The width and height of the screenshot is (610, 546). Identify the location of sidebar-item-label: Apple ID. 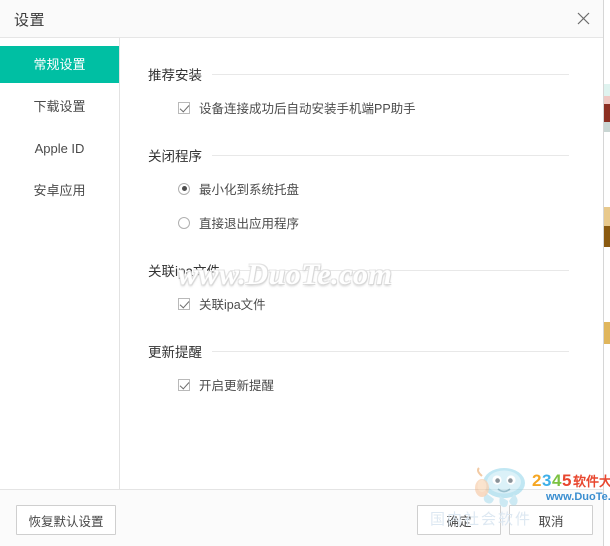
(59, 148).